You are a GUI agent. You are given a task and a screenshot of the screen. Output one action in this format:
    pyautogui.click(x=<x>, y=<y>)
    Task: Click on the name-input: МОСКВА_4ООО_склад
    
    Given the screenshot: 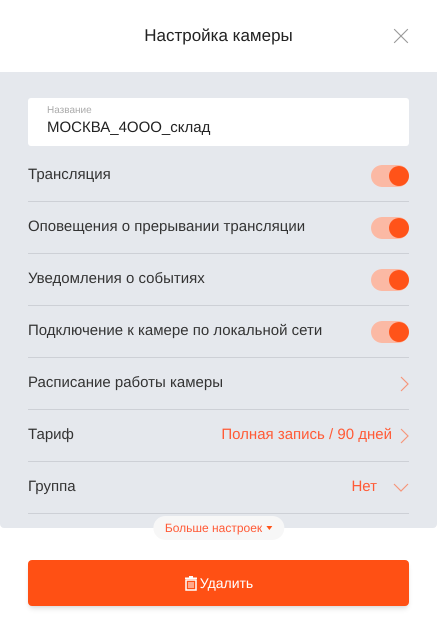 What is the action you would take?
    pyautogui.click(x=218, y=128)
    